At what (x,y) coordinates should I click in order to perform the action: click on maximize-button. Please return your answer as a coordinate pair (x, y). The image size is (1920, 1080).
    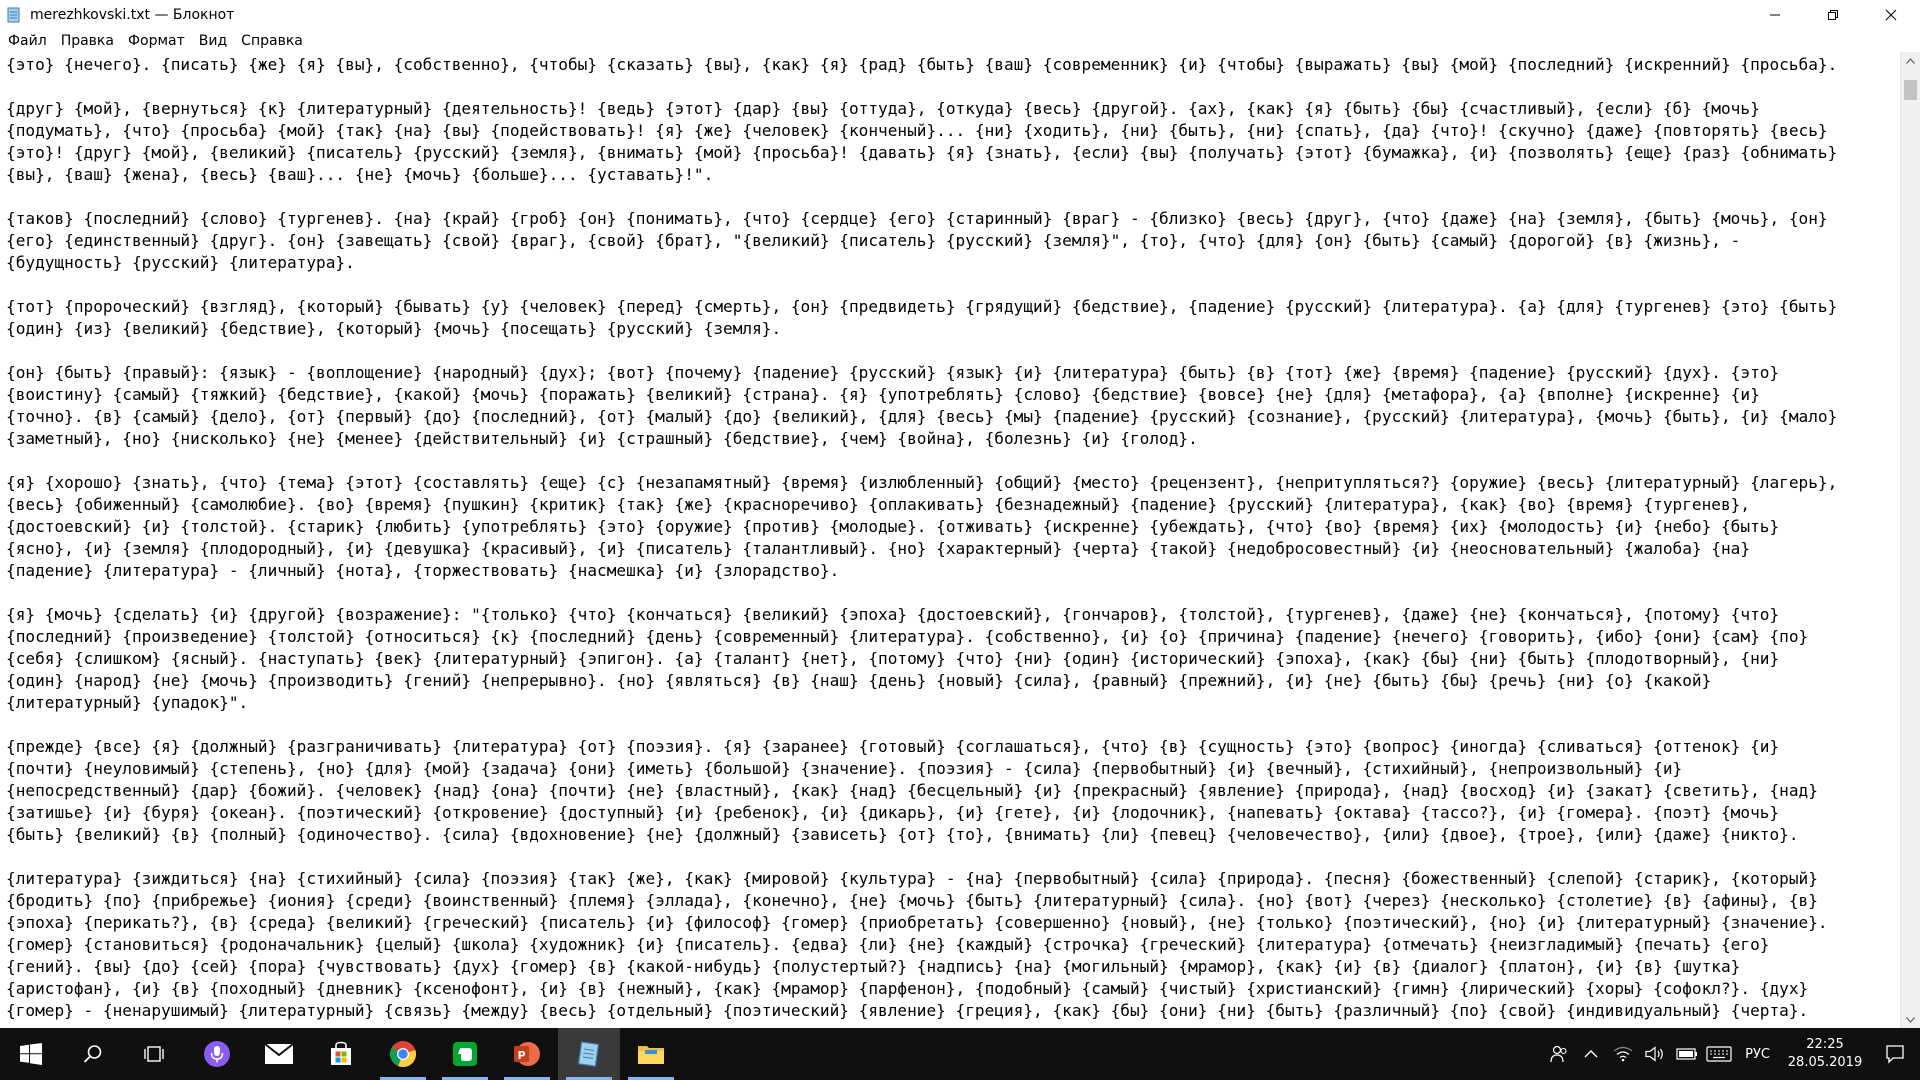
    Looking at the image, I should click on (1833, 15).